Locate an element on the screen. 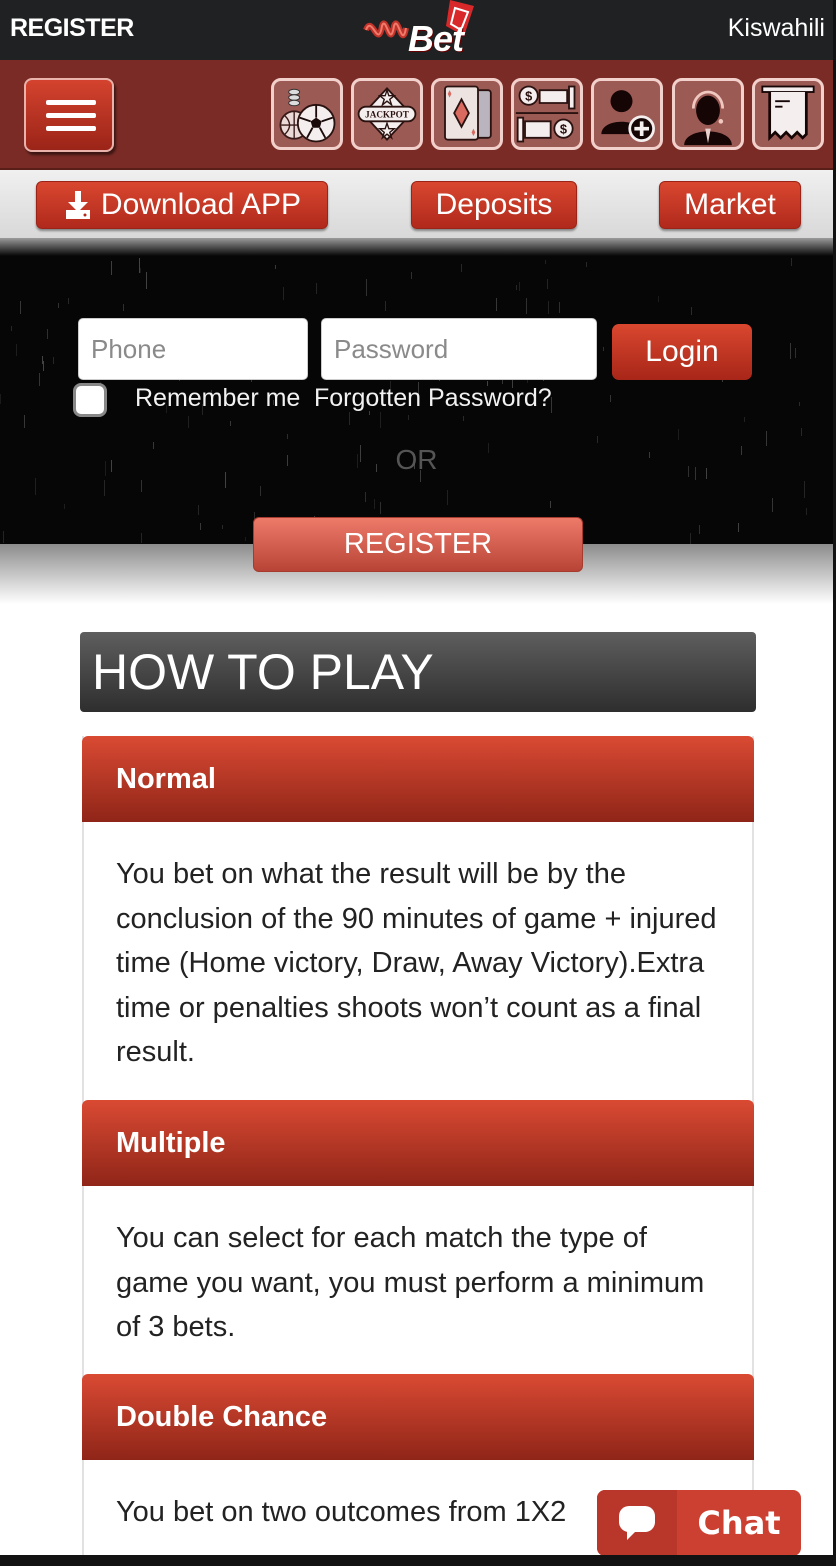 The image size is (836, 1566). market-button: Market is located at coordinates (730, 205).